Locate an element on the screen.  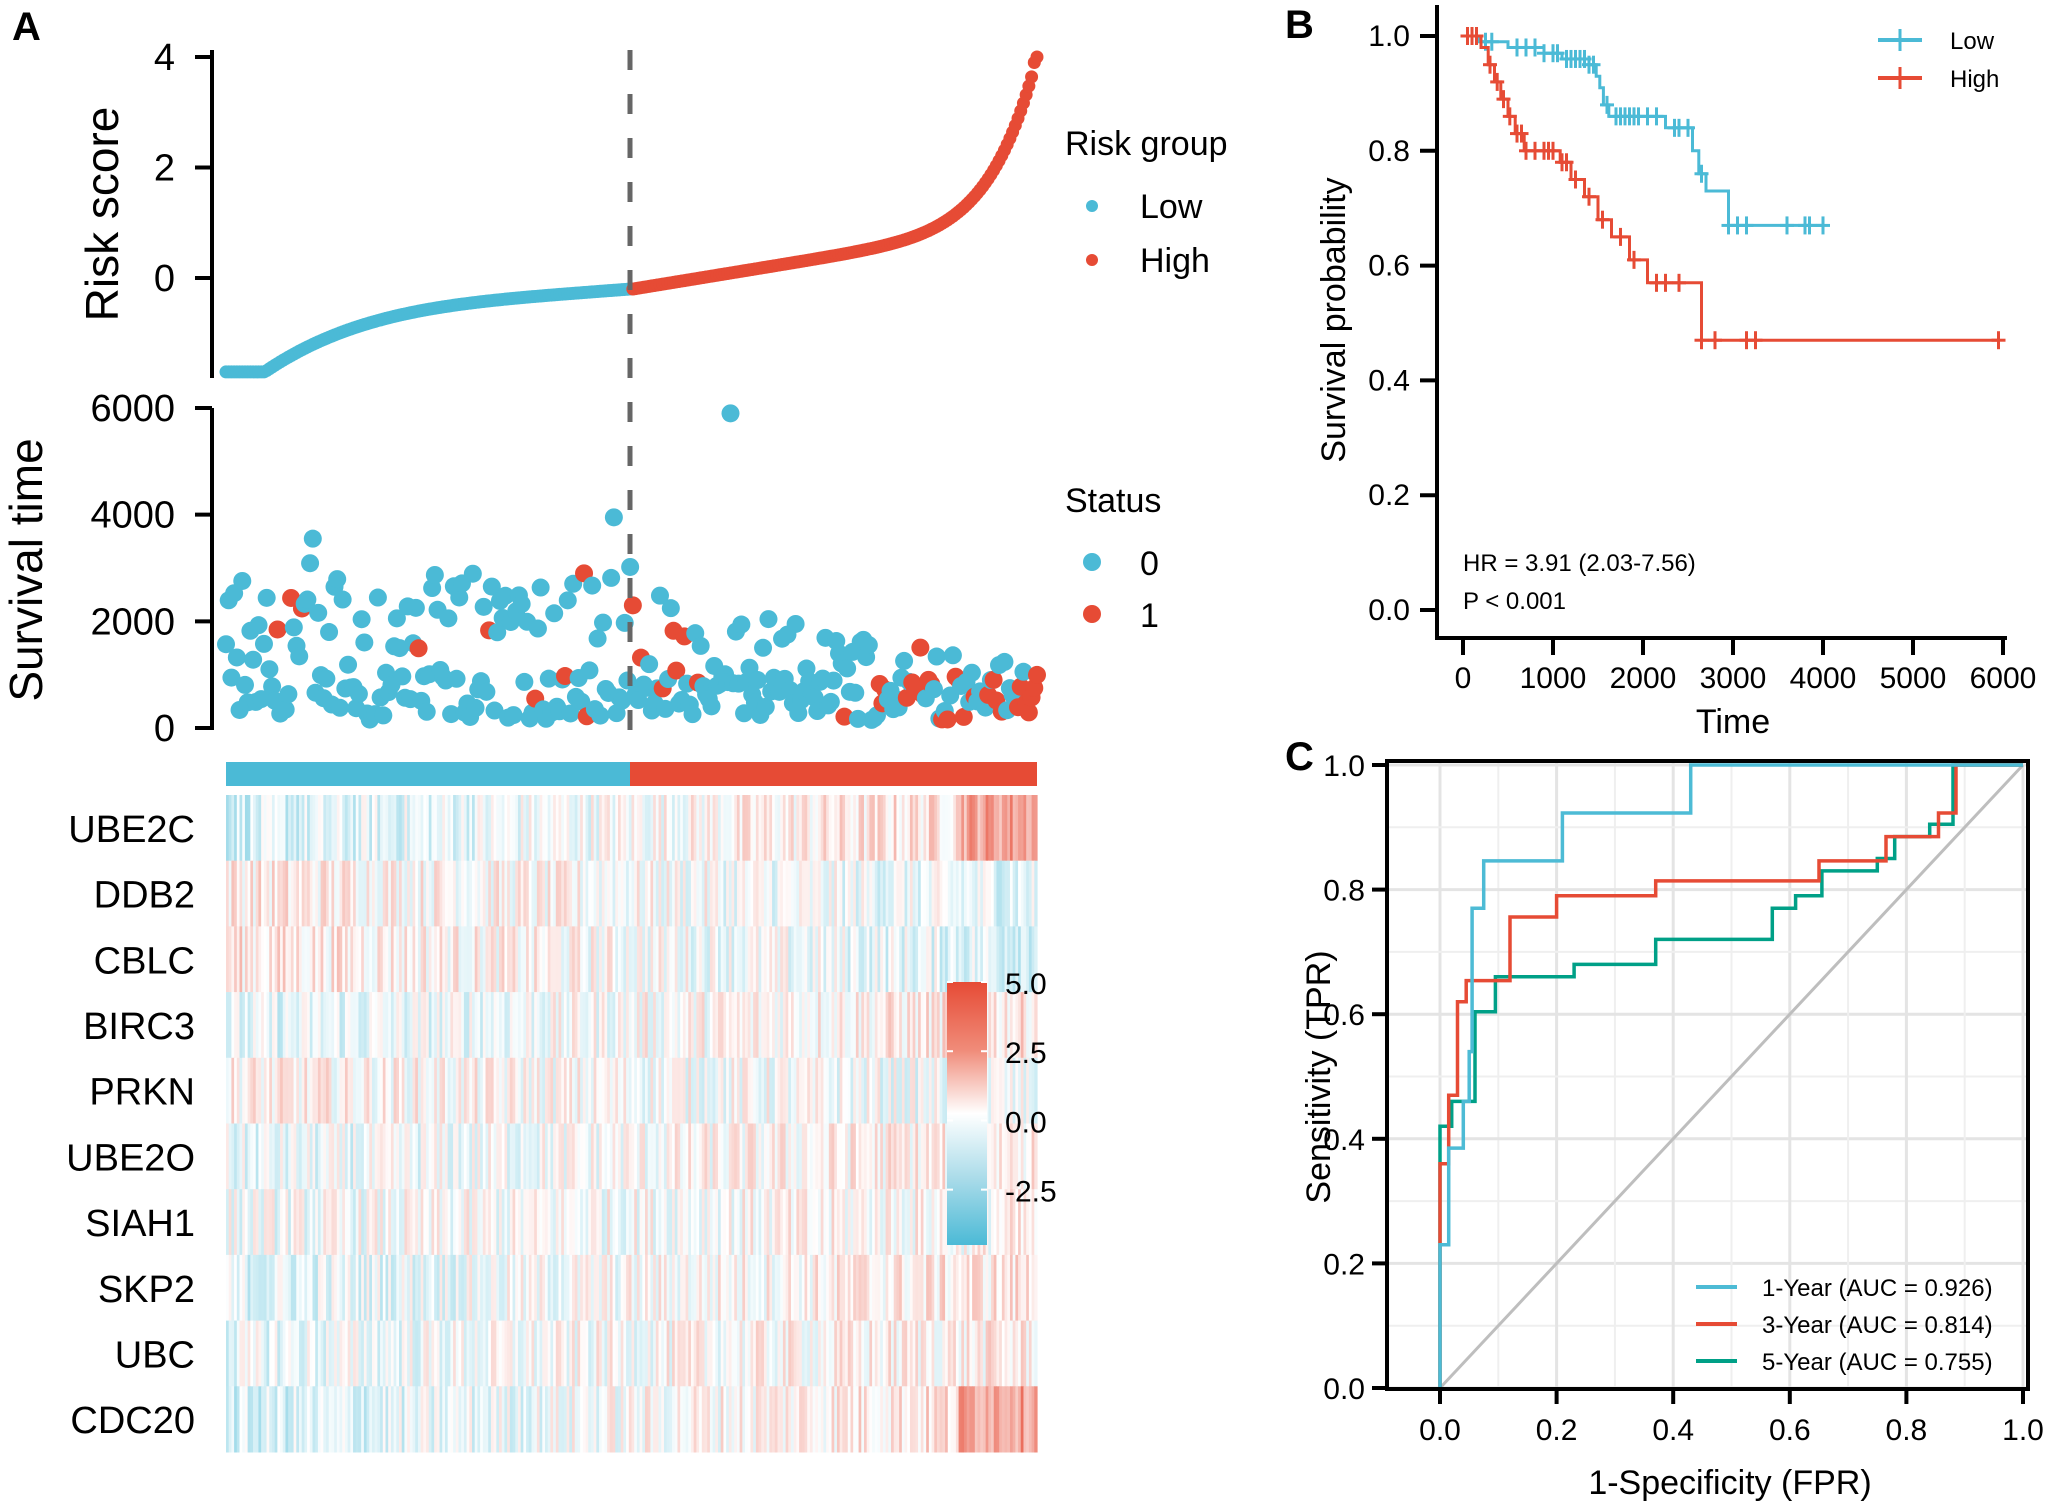
legend-status-0-marker is located at coordinates (1092, 562).